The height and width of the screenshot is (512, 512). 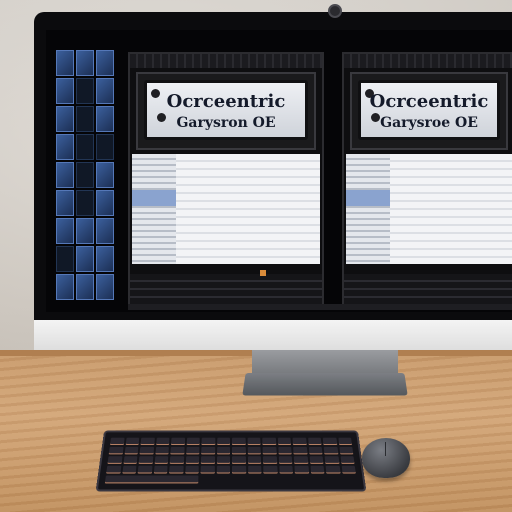 What do you see at coordinates (428, 61) in the screenshot?
I see `panel-toolbar` at bounding box center [428, 61].